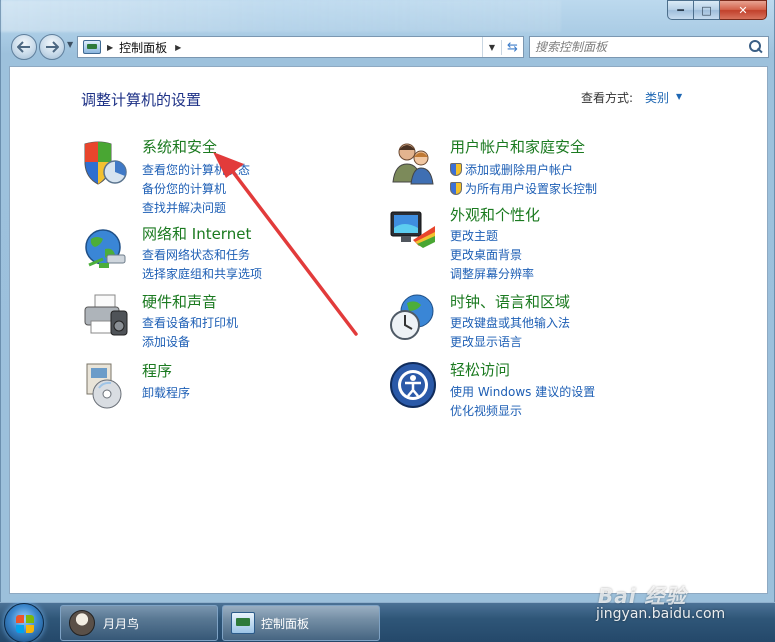 This screenshot has width=775, height=642. Describe the element at coordinates (24, 622) in the screenshot. I see `start-button` at that location.